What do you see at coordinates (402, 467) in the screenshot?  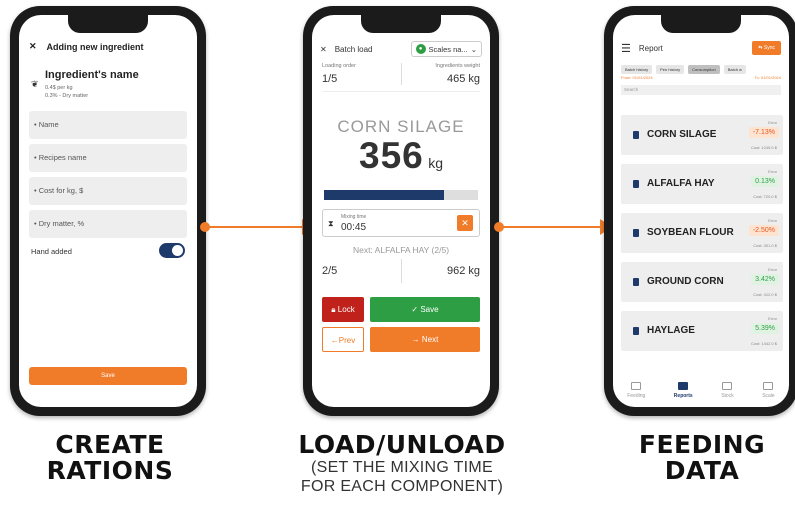 I see `caption-sub: (SET THE MIXING TIME` at bounding box center [402, 467].